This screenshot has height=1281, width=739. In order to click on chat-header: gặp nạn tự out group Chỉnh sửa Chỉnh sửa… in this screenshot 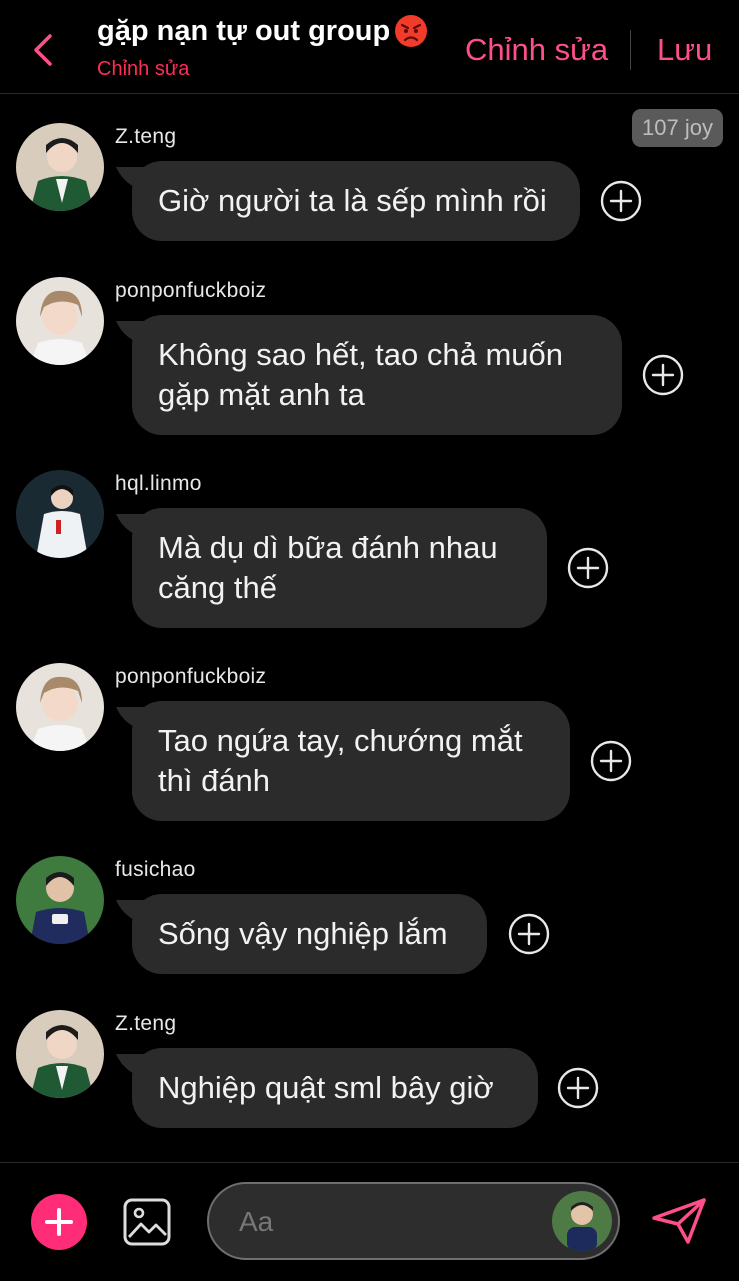, I will do `click(369, 47)`.